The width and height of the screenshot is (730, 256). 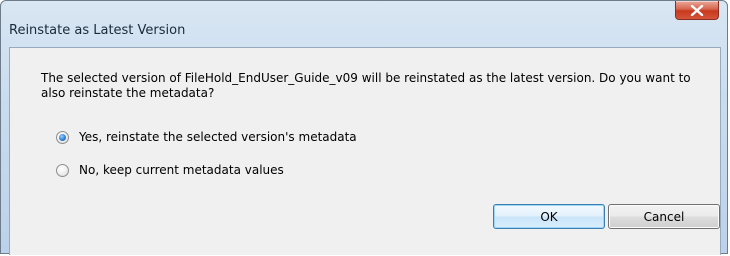 I want to click on close-button, so click(x=697, y=10).